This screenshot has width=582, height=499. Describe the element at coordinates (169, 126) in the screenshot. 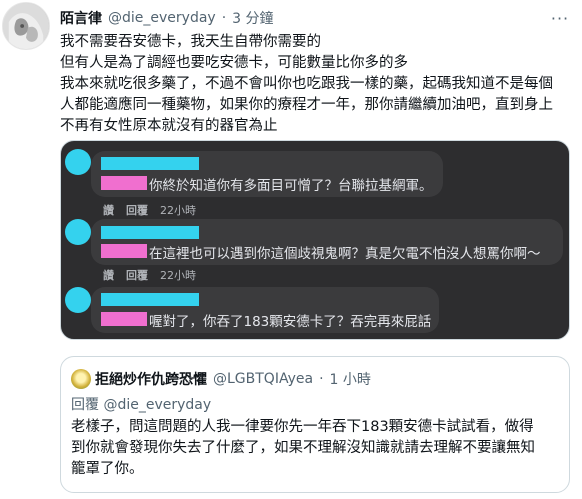

I see `tweet-line: 不再有女性原本就沒有的器官為止` at that location.